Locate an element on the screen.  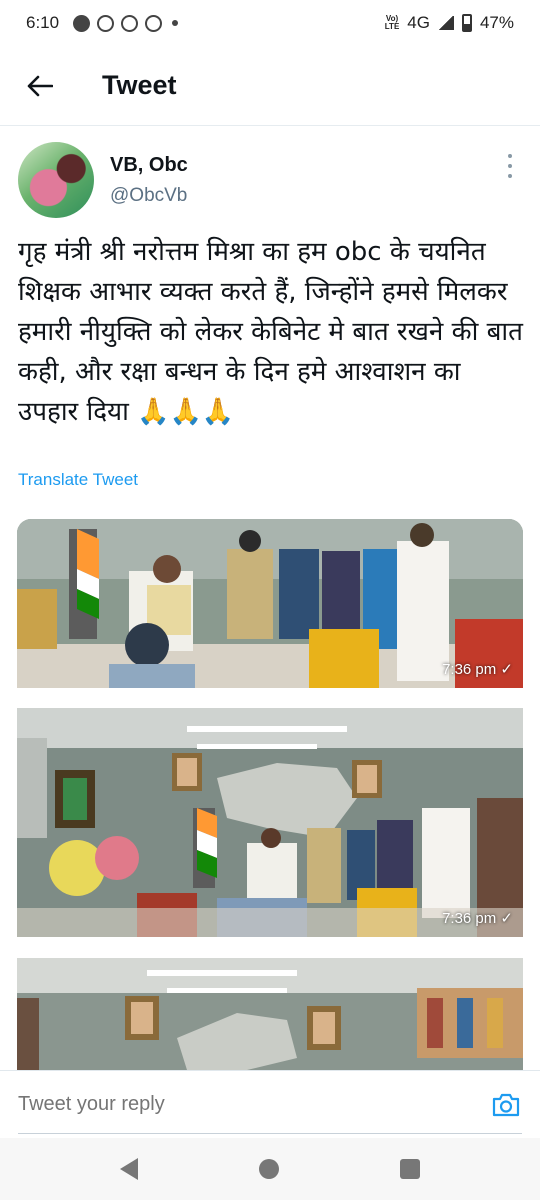
nav-recents-icon is located at coordinates (409, 1169).